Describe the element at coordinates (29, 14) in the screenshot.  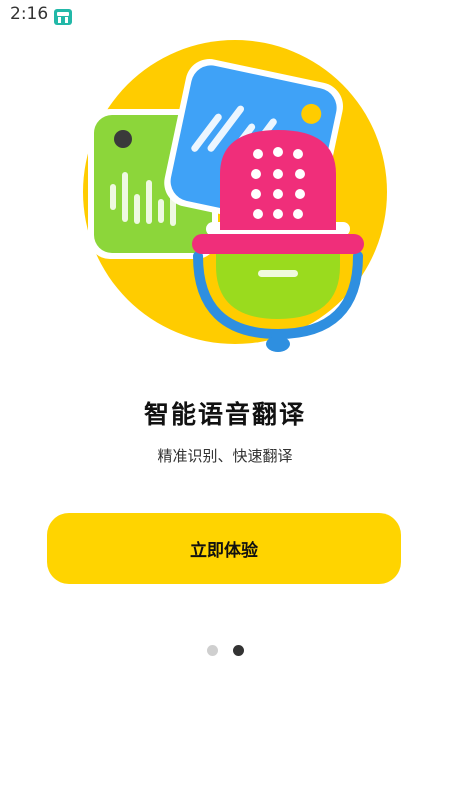
I see `status-time: 2:16` at that location.